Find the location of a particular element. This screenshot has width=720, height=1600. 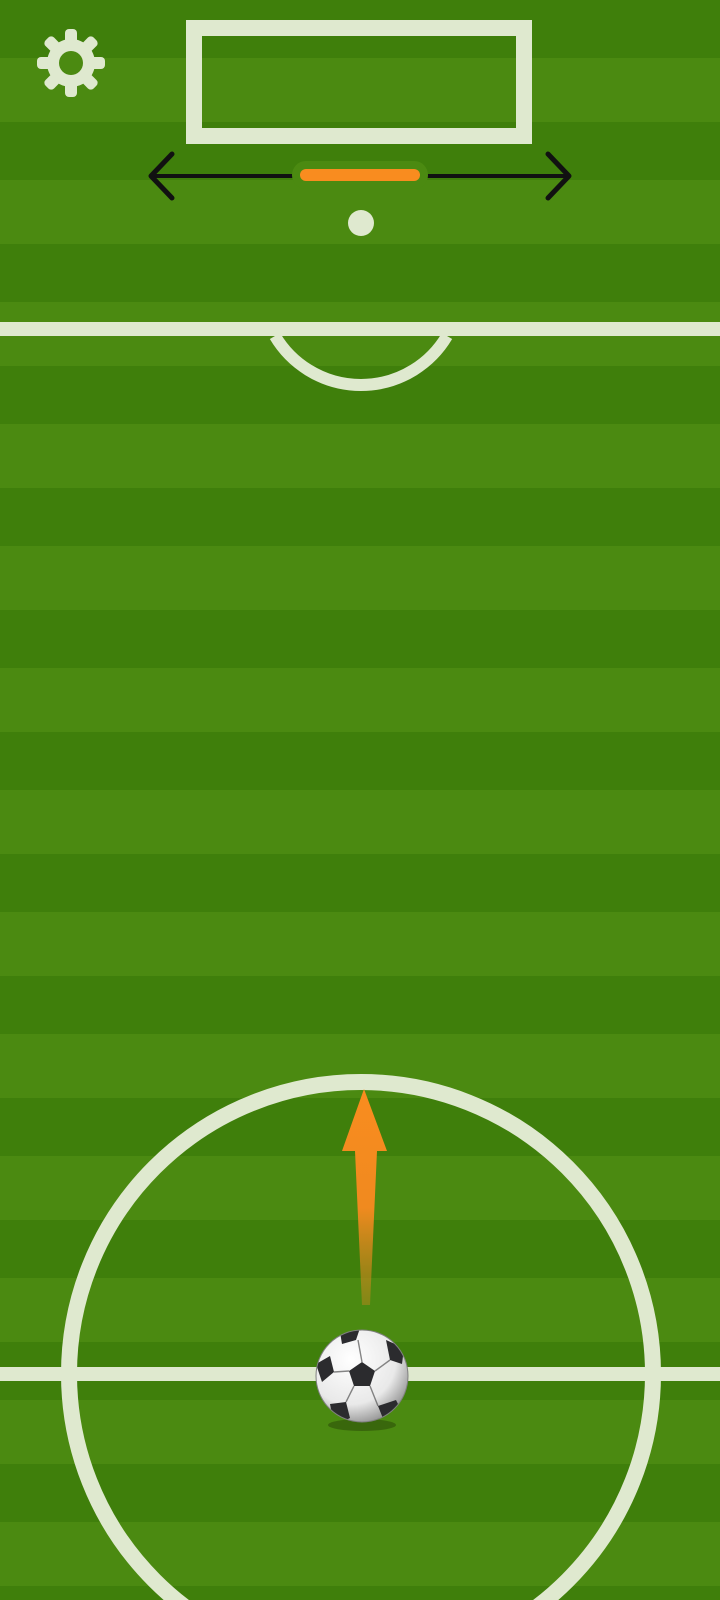

settings-button is located at coordinates (71, 63).